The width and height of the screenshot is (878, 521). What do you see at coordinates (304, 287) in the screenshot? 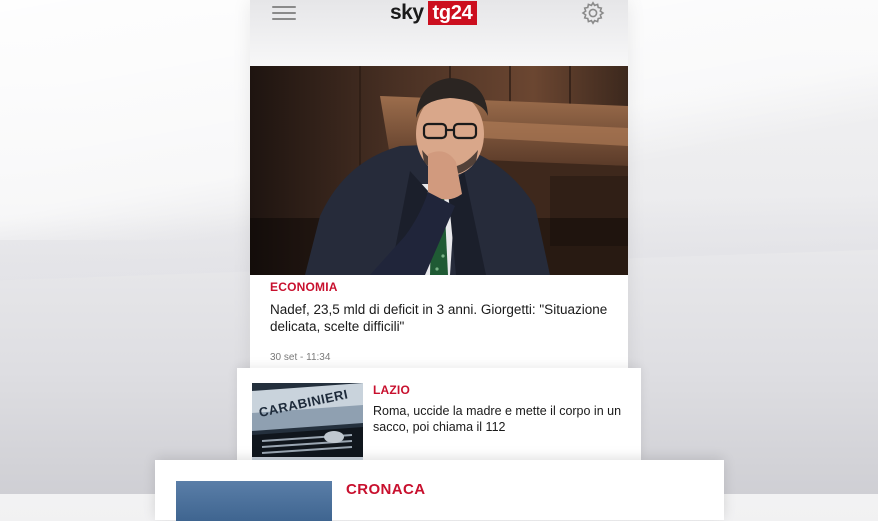
I see `hero-category-label: ECONOMIA` at bounding box center [304, 287].